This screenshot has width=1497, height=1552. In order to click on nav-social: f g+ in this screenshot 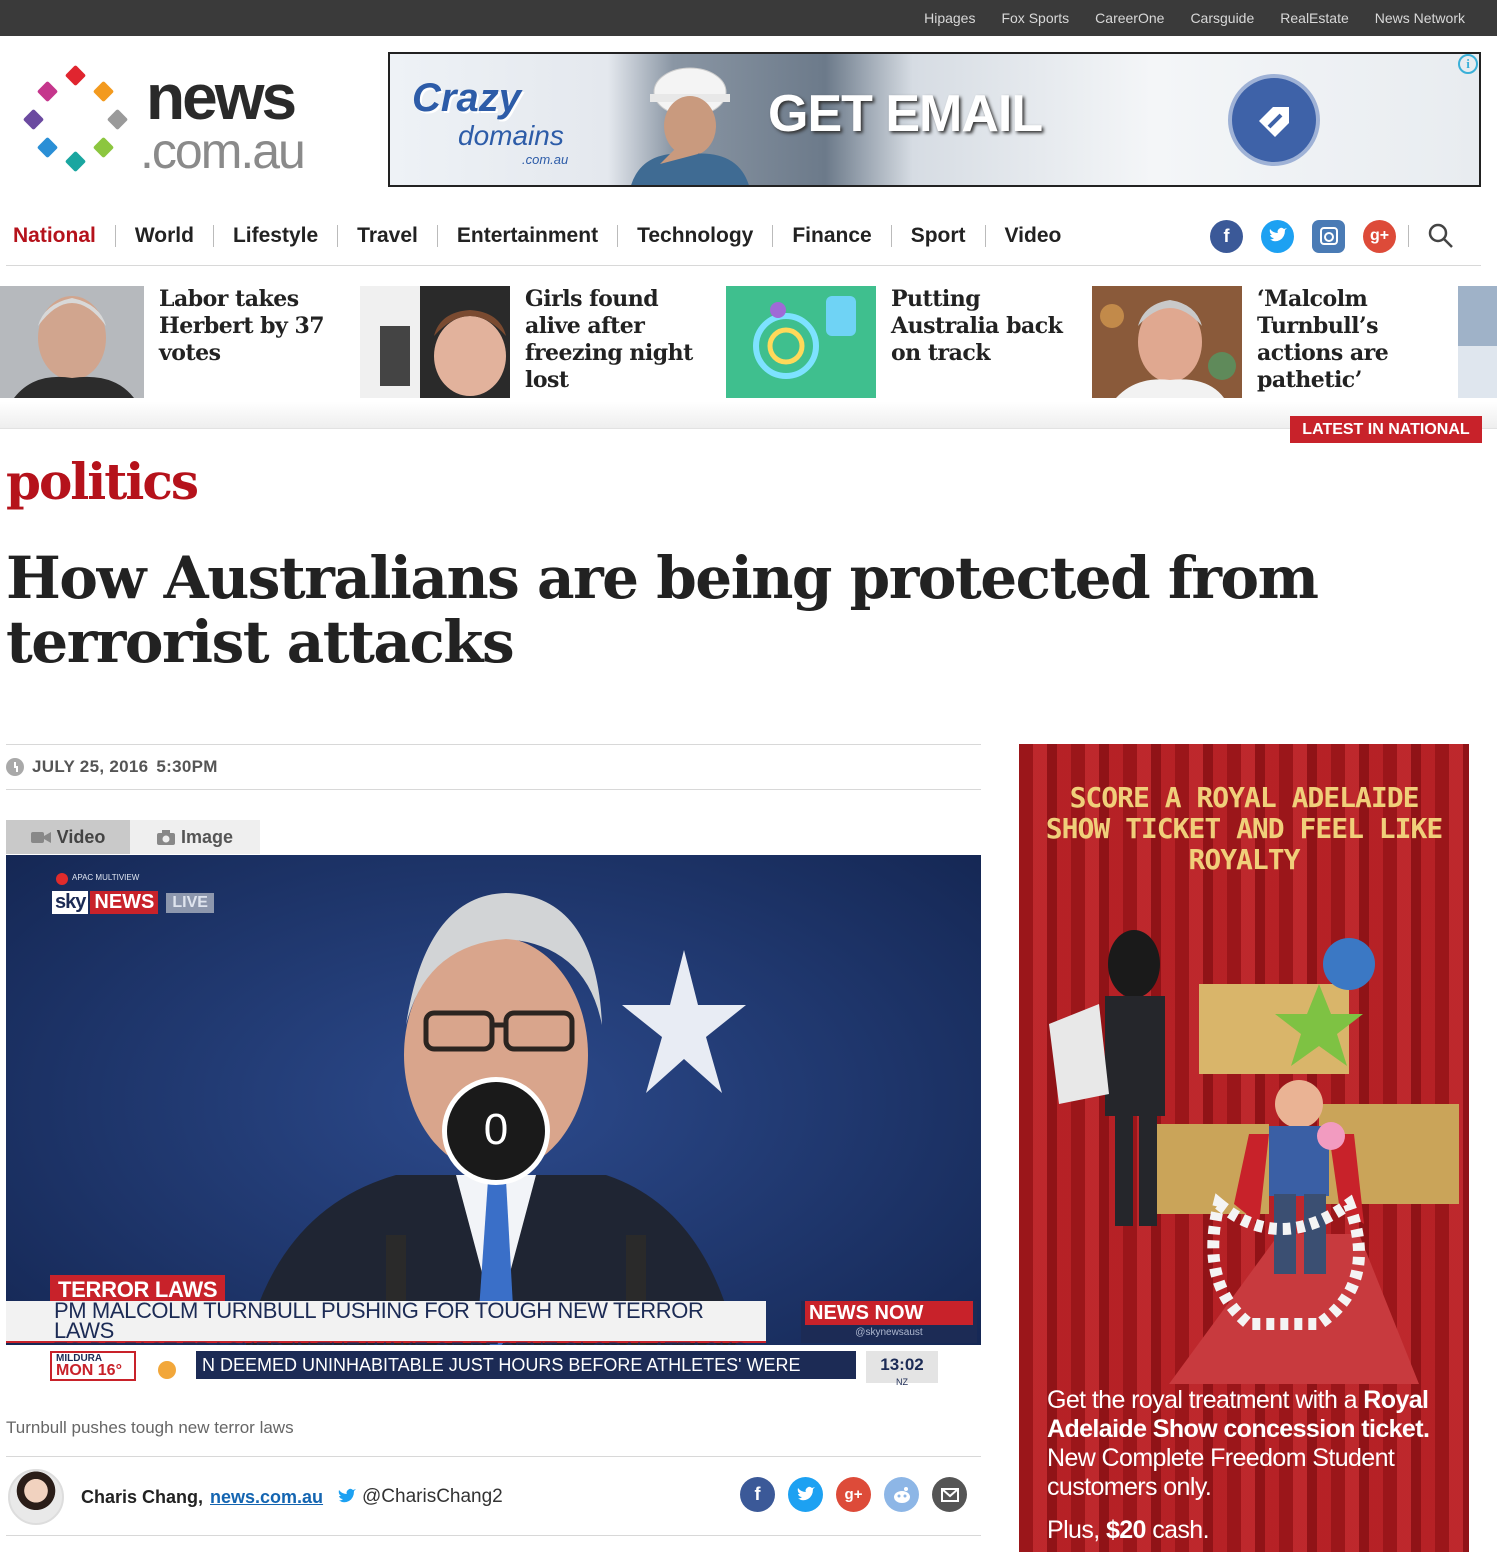, I will do `click(1332, 236)`.